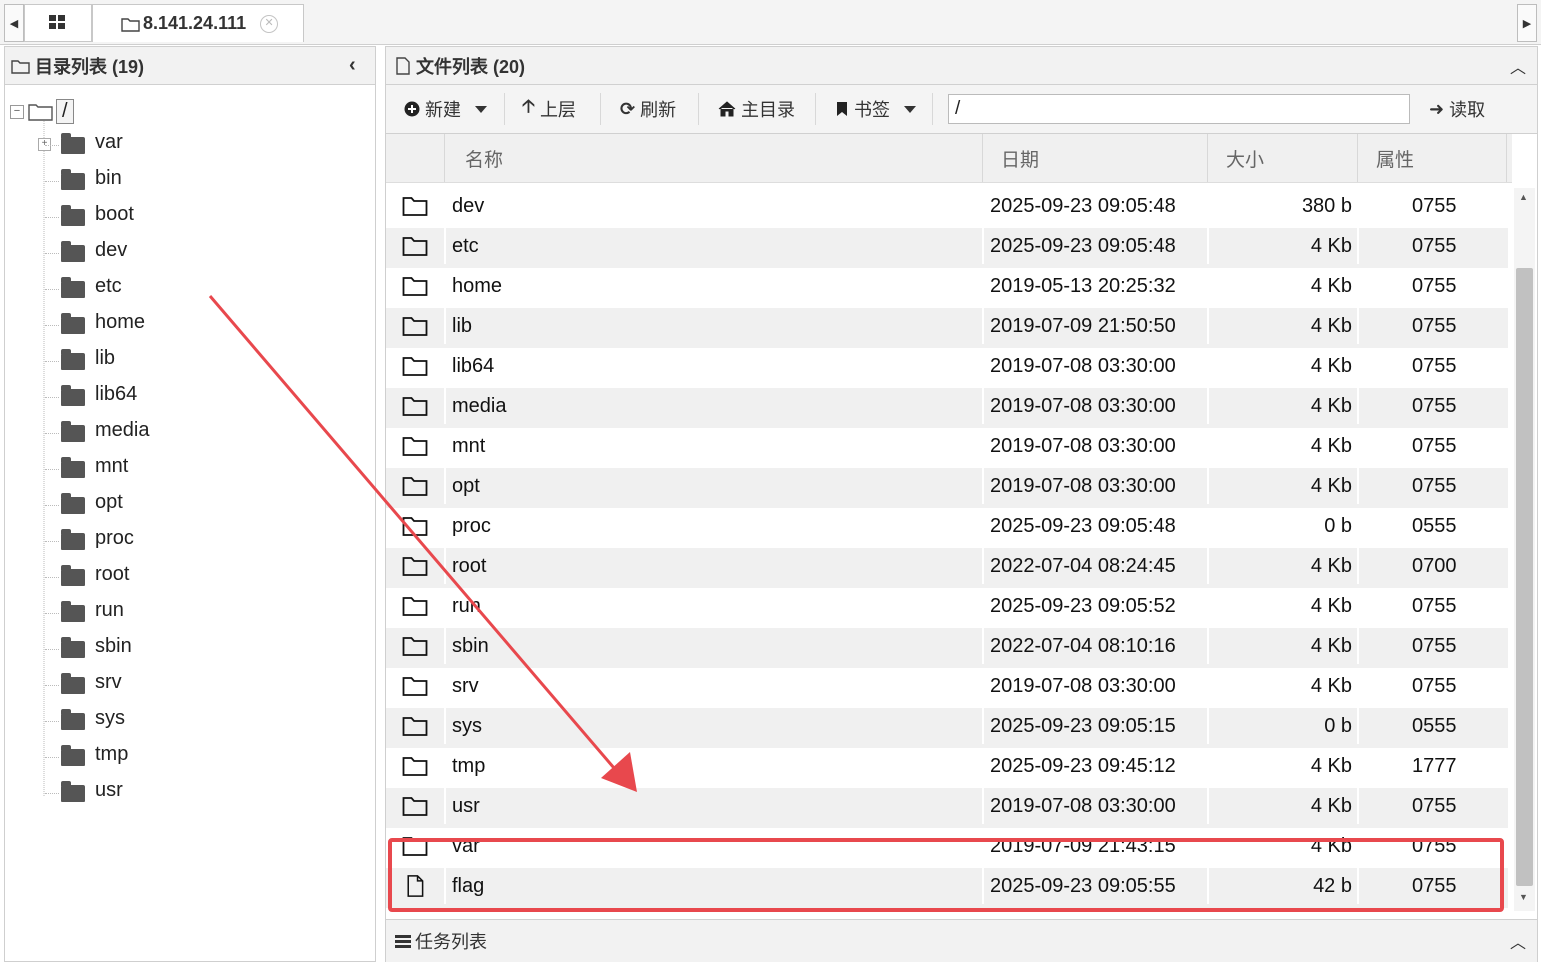 The width and height of the screenshot is (1541, 965). I want to click on column-header-size: 大小, so click(1282, 158).